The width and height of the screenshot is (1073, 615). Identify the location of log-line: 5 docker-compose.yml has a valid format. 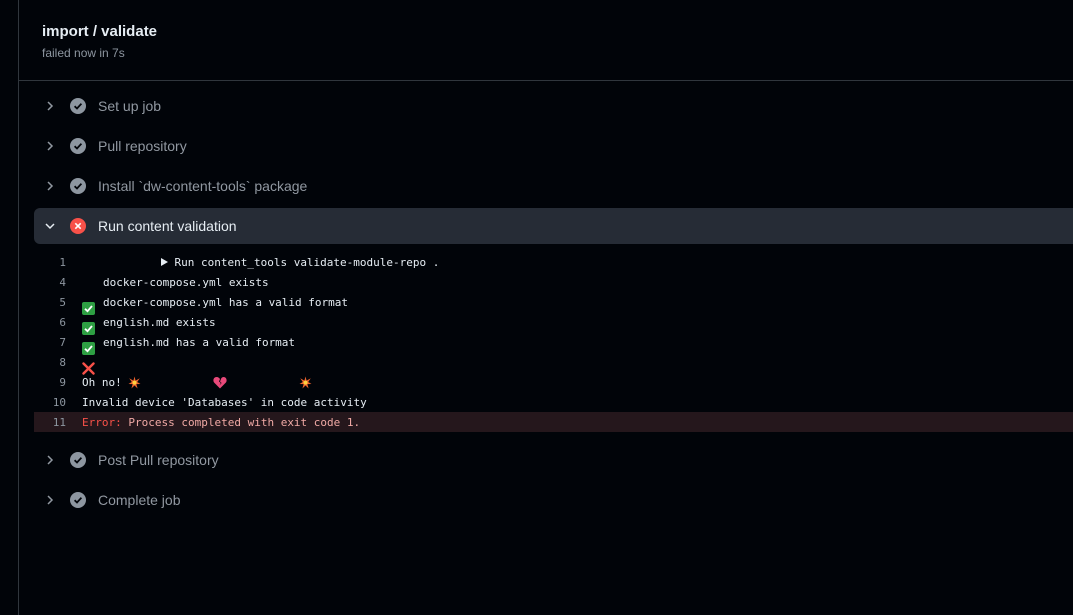
(553, 313).